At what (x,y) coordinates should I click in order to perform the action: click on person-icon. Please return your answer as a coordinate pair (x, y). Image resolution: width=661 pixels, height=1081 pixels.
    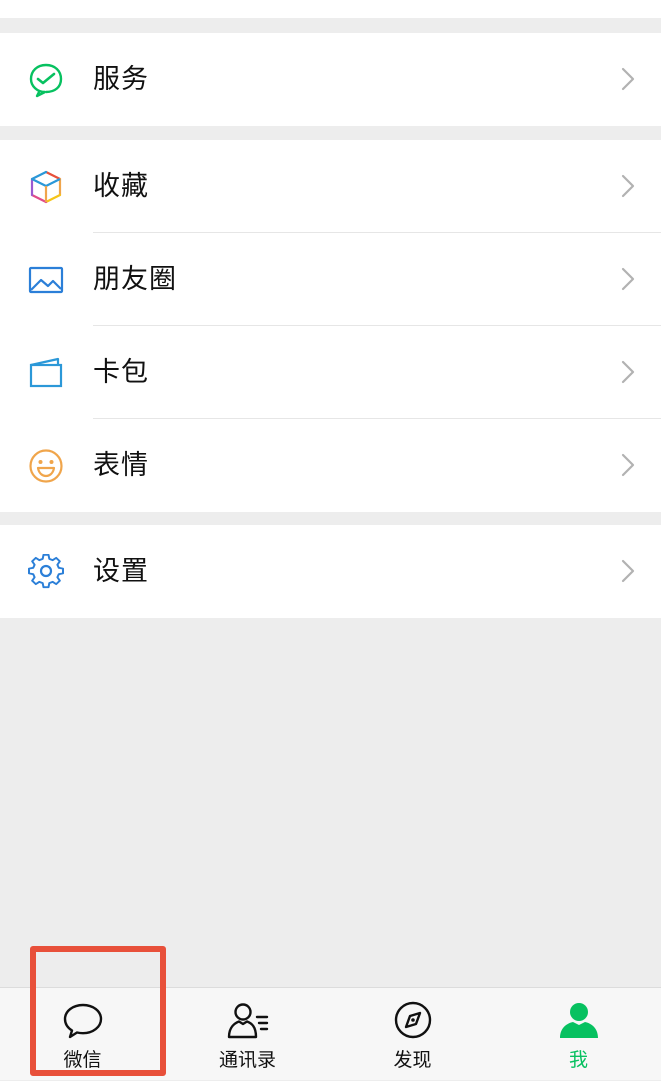
    Looking at the image, I should click on (578, 1020).